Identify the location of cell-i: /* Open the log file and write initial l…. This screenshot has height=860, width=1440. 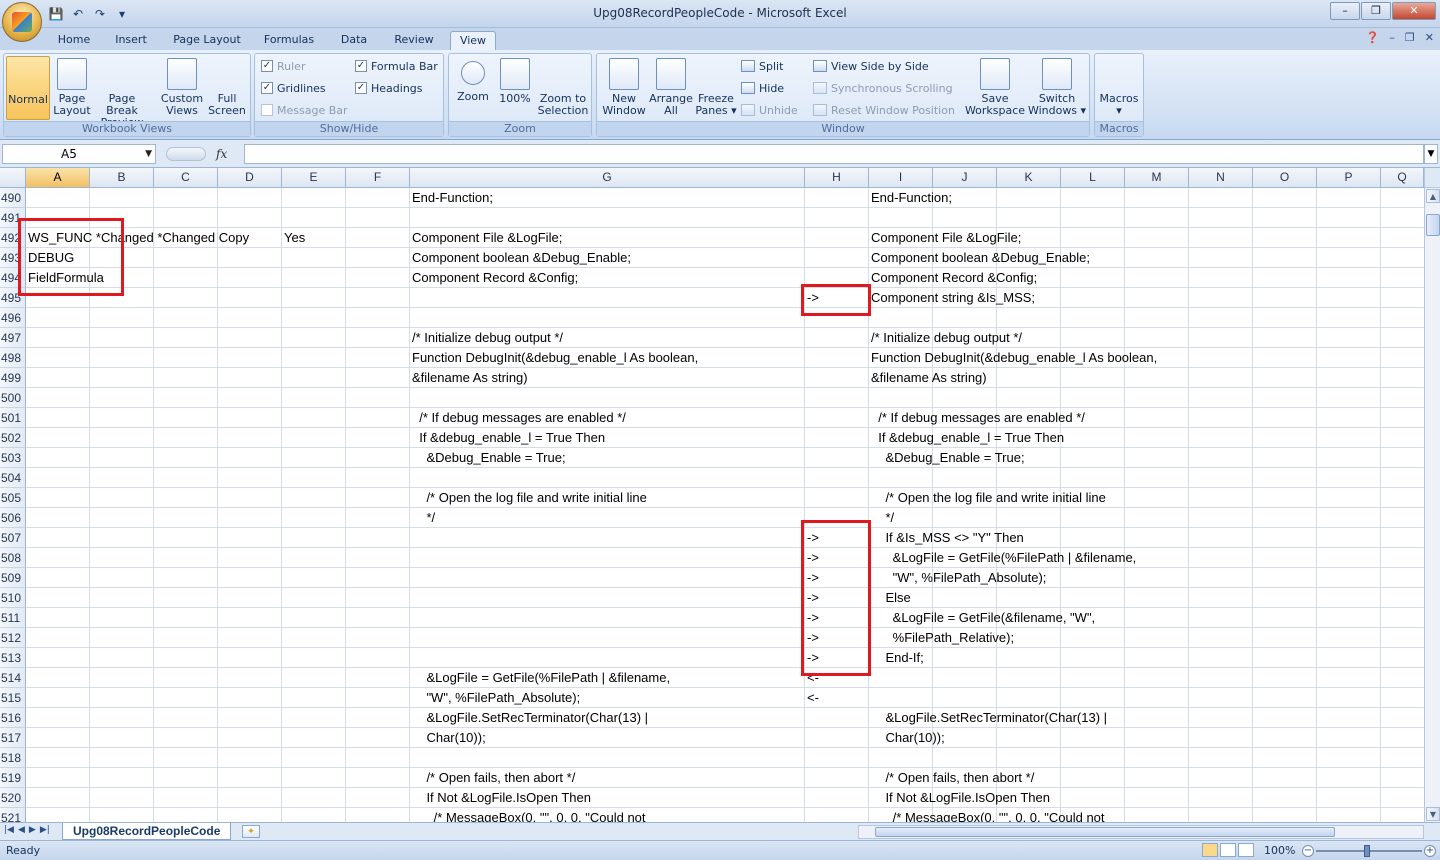
(988, 498).